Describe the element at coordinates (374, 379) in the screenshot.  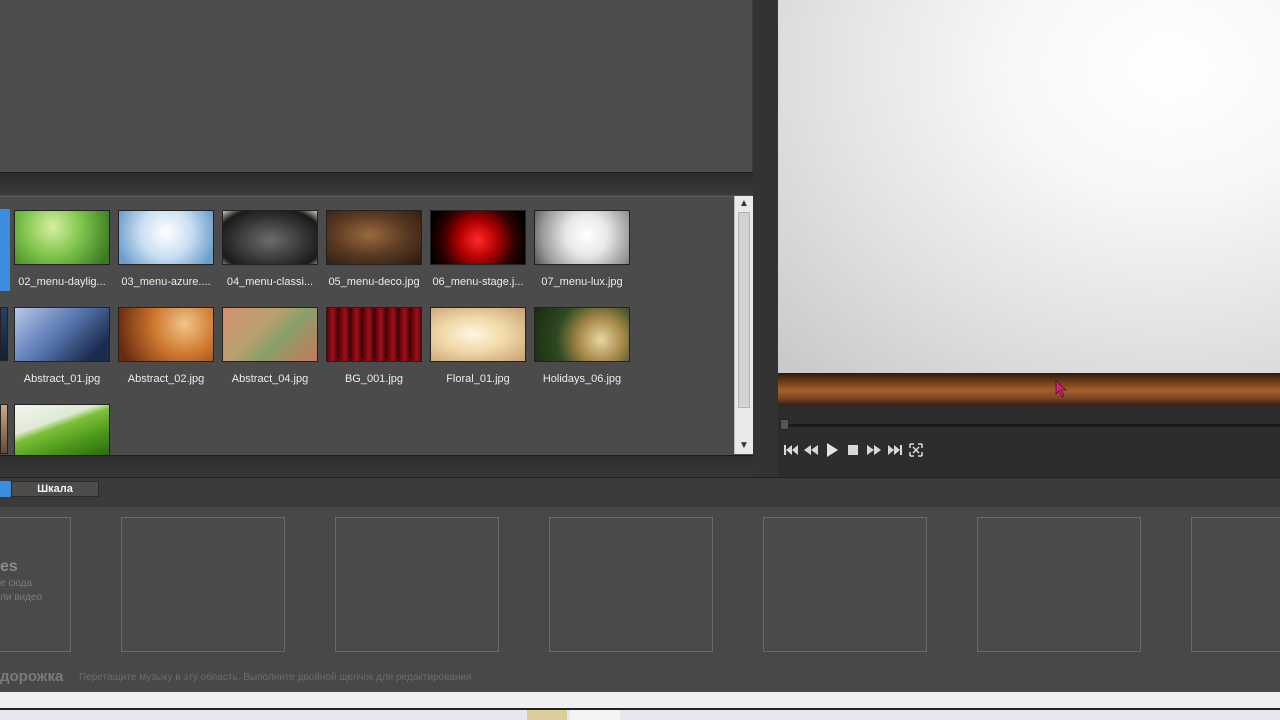
I see `thumbnail-caption: BG_001.jpg` at that location.